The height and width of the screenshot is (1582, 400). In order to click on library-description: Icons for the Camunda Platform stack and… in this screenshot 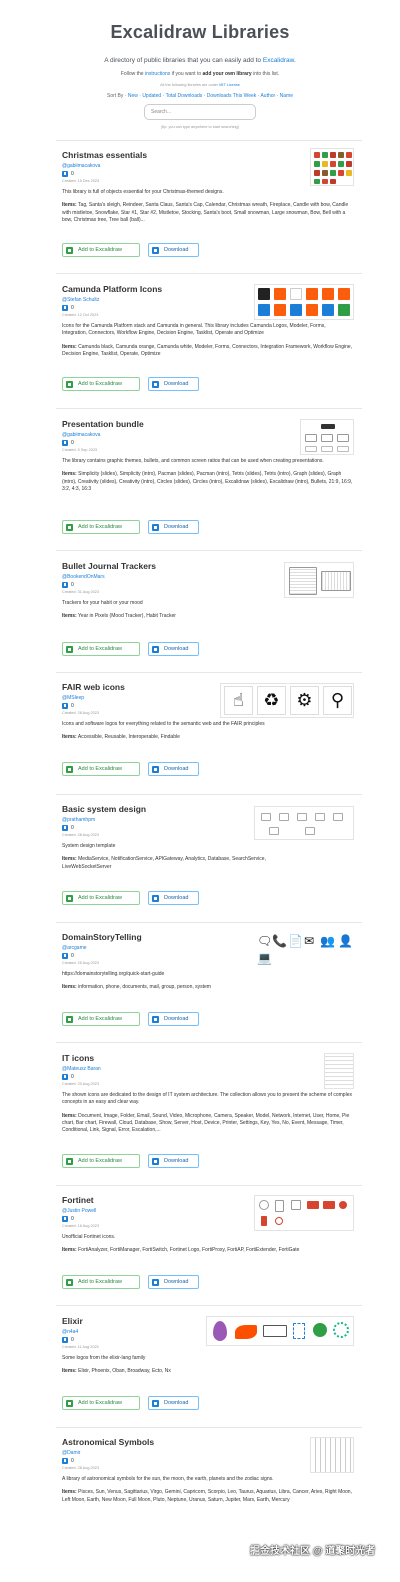, I will do `click(194, 330)`.